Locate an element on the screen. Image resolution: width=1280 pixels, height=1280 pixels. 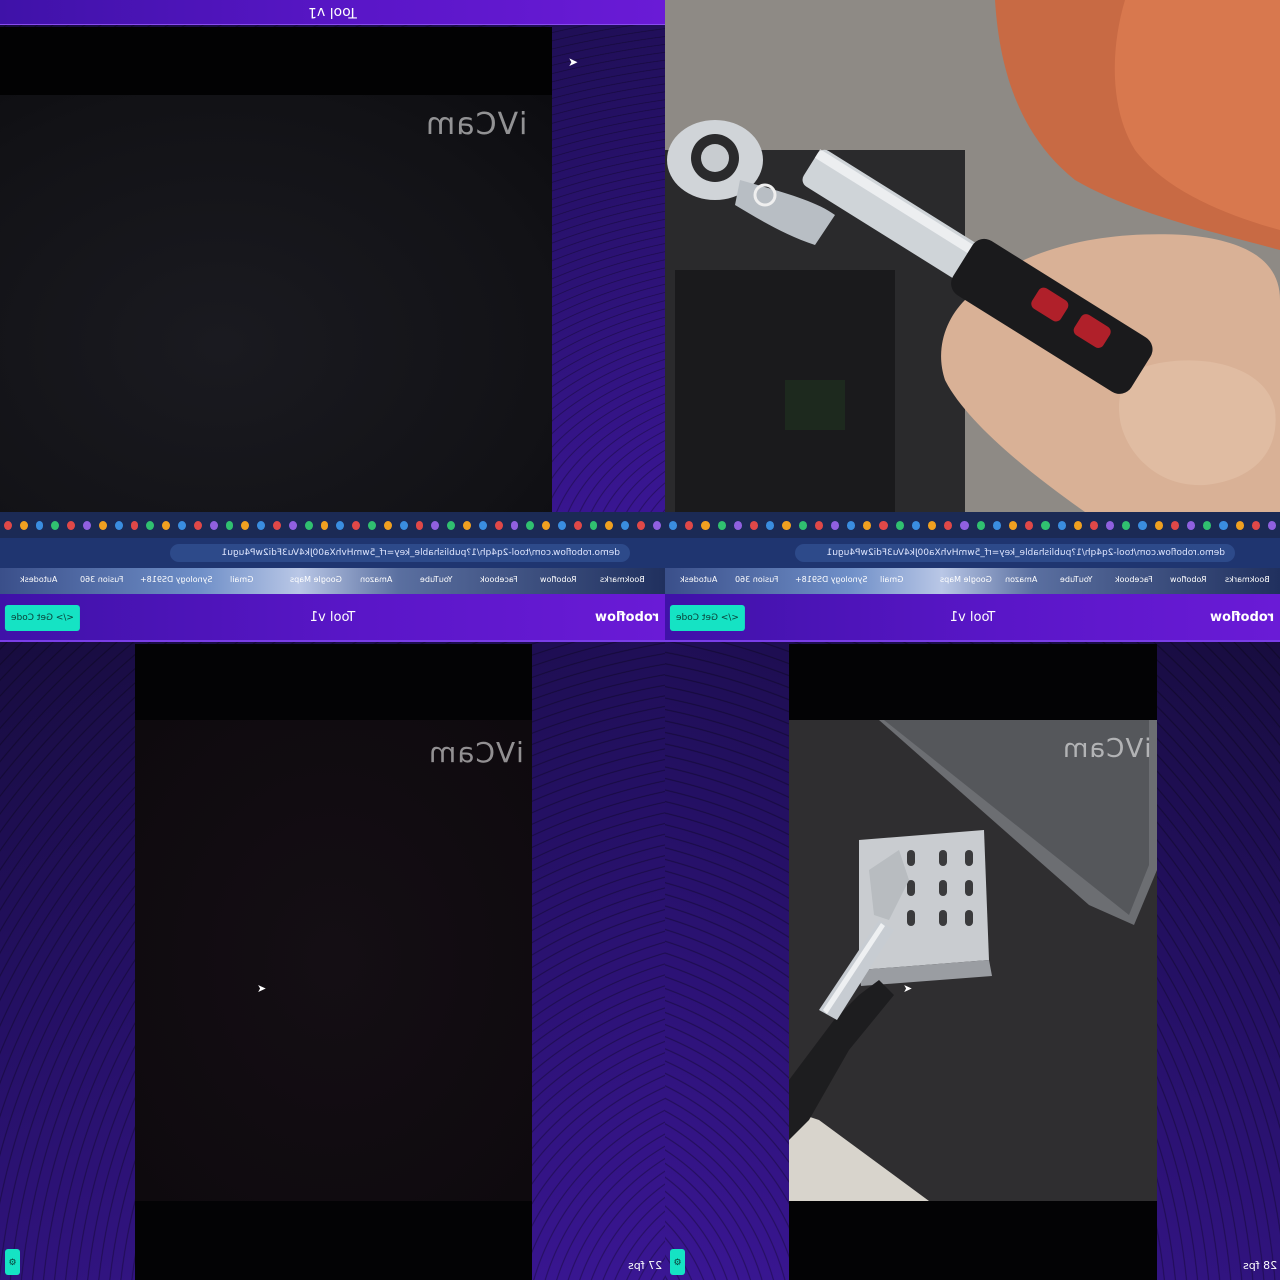
workbench-scene is located at coordinates (973, 960).